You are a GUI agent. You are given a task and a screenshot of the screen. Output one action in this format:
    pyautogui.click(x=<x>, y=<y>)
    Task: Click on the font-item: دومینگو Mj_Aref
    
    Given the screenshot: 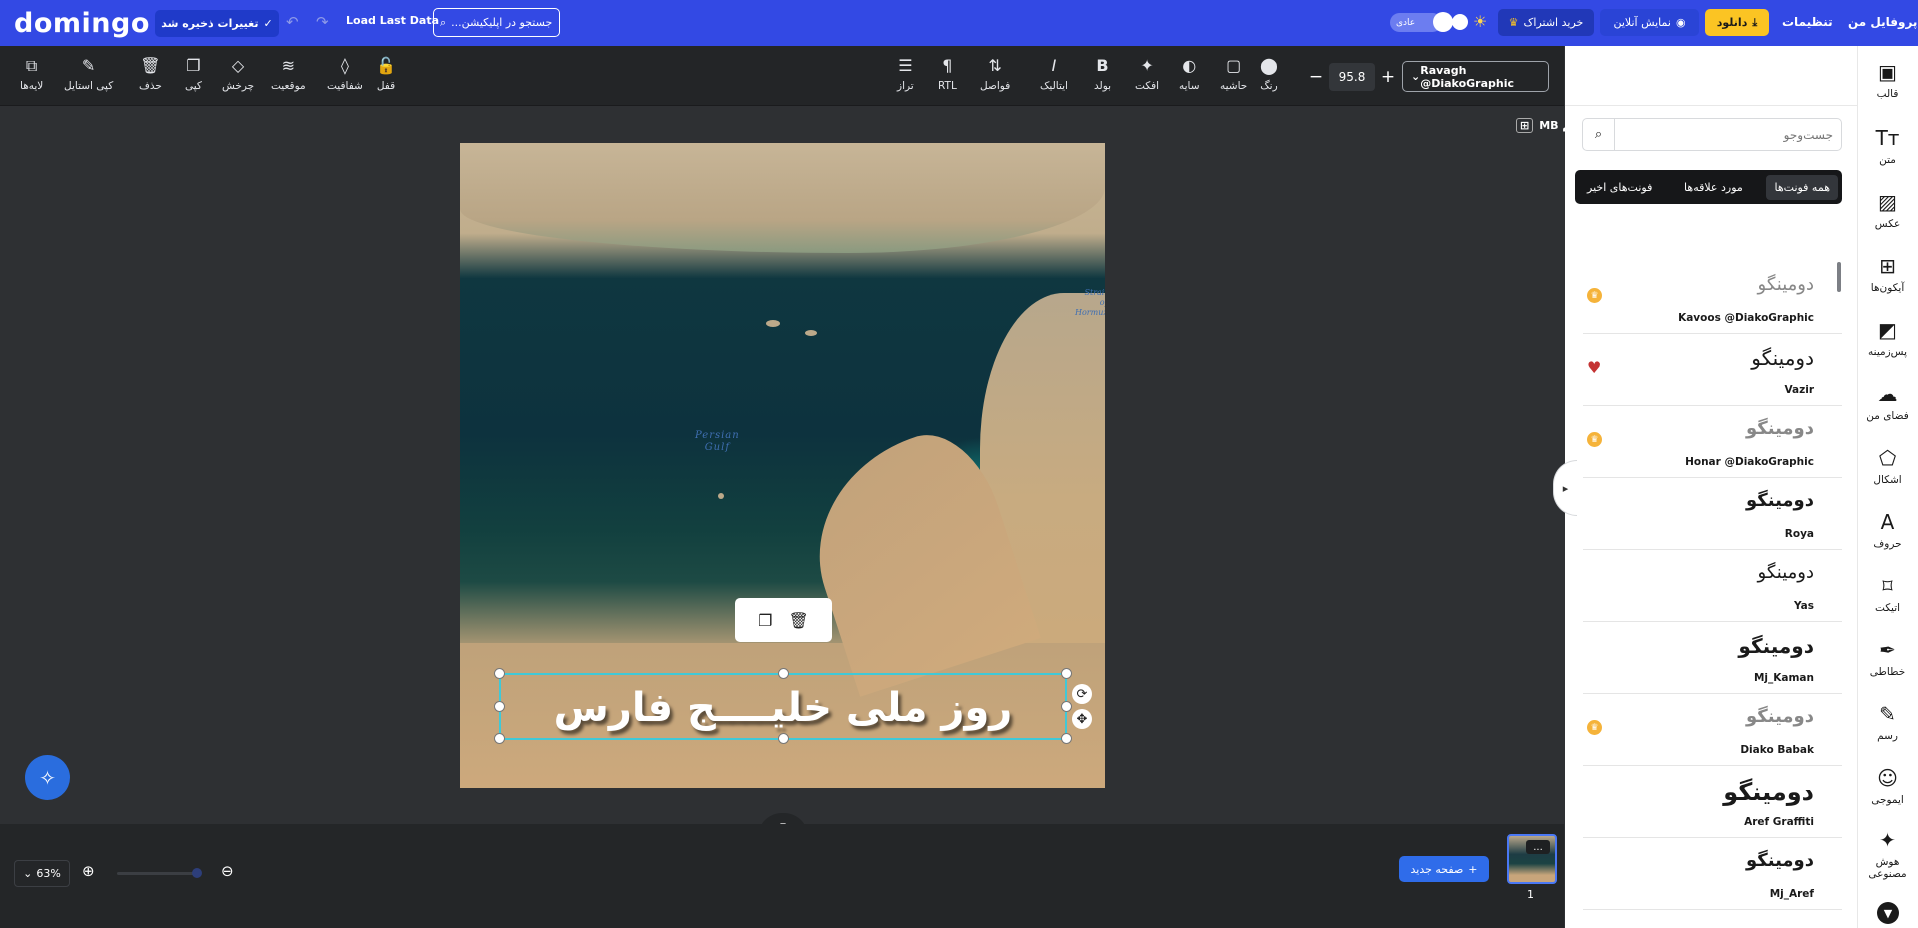 What is the action you would take?
    pyautogui.click(x=1712, y=874)
    